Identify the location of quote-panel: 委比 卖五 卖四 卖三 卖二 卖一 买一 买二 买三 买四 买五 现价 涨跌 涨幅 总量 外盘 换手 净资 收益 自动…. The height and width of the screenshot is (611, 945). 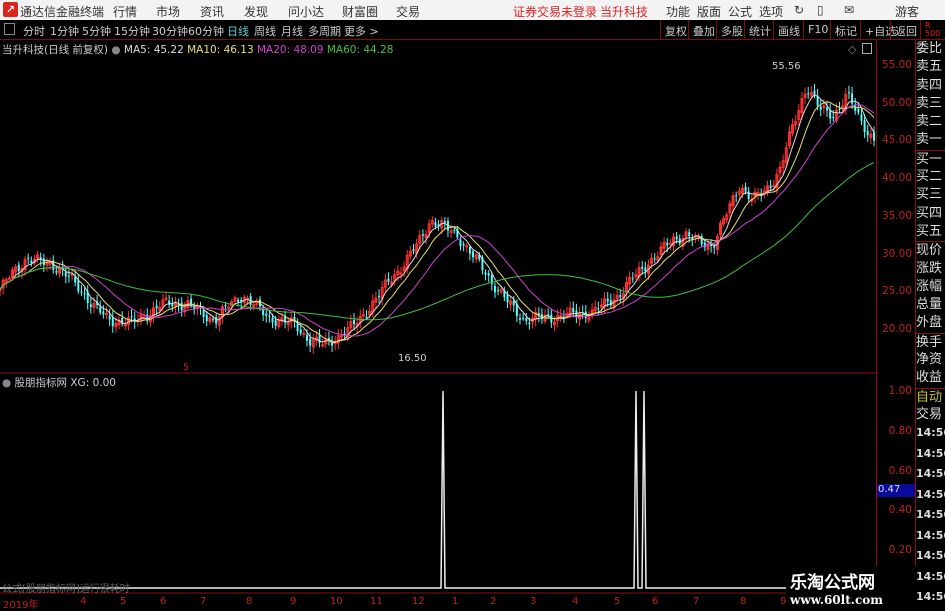
(930, 324).